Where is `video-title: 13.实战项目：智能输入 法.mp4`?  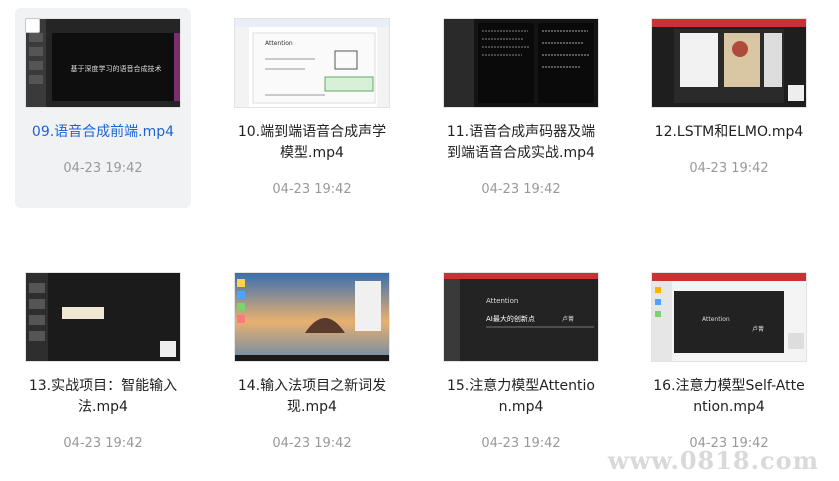
video-title: 13.实战项目：智能输入 法.mp4 is located at coordinates (103, 397).